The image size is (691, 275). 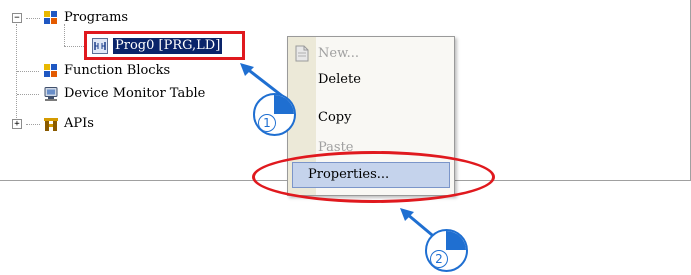 I want to click on programs-folder-icon, so click(x=51, y=18).